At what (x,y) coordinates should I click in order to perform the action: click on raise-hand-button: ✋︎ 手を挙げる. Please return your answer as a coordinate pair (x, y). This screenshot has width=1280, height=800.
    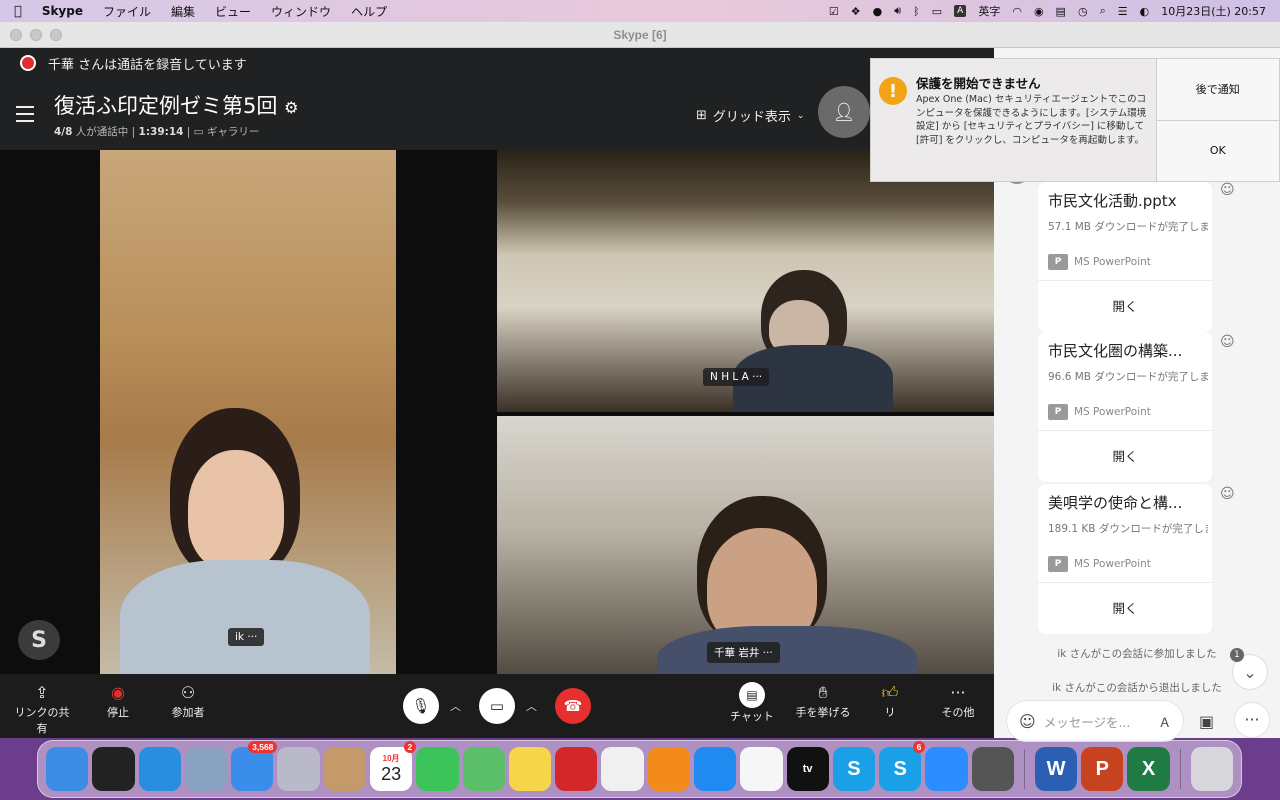
    Looking at the image, I should click on (823, 701).